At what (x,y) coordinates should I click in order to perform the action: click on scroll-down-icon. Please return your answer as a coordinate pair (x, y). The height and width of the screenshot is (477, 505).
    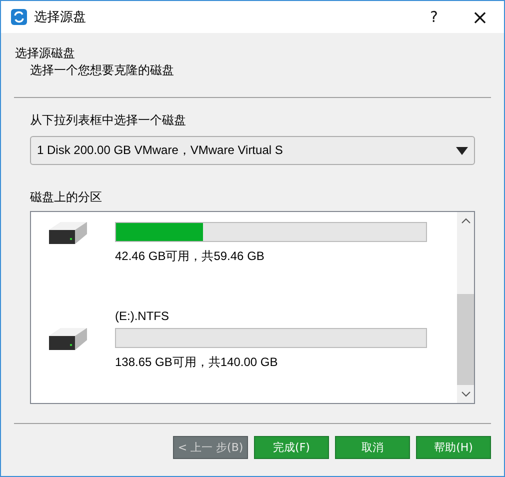
    Looking at the image, I should click on (465, 394).